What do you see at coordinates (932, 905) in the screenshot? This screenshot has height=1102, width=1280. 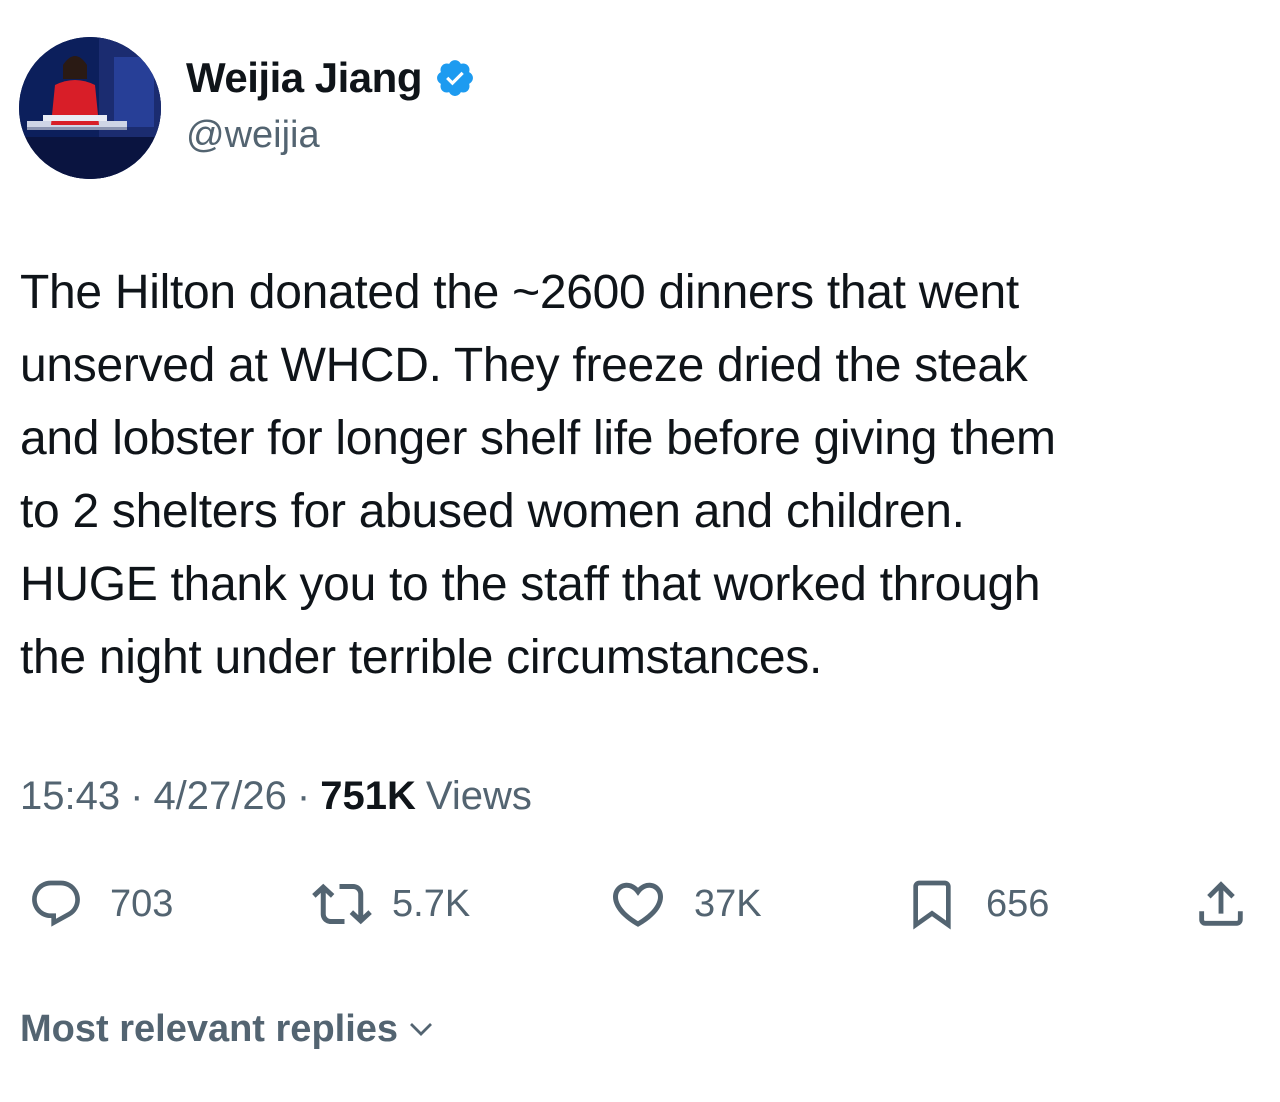 I see `bookmark-icon` at bounding box center [932, 905].